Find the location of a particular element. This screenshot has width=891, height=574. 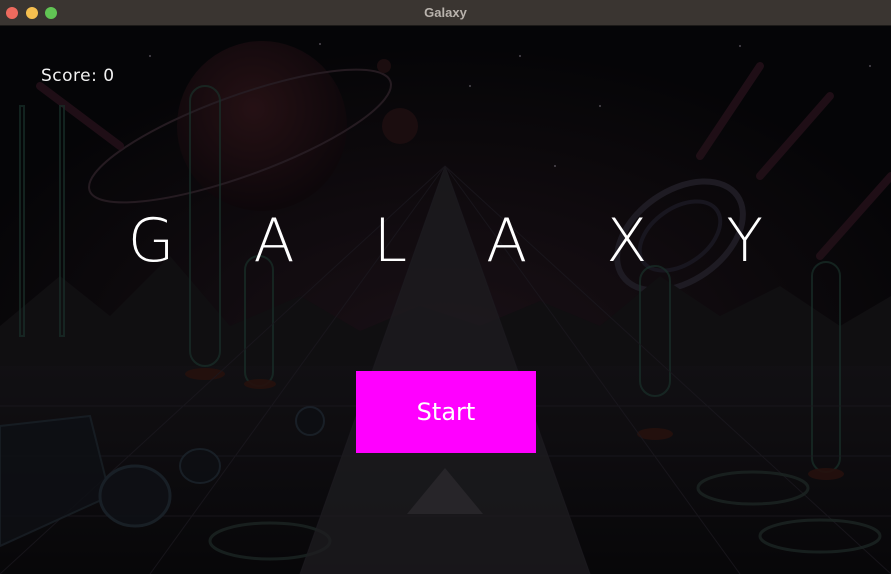

window-title: Galaxy is located at coordinates (445, 12).